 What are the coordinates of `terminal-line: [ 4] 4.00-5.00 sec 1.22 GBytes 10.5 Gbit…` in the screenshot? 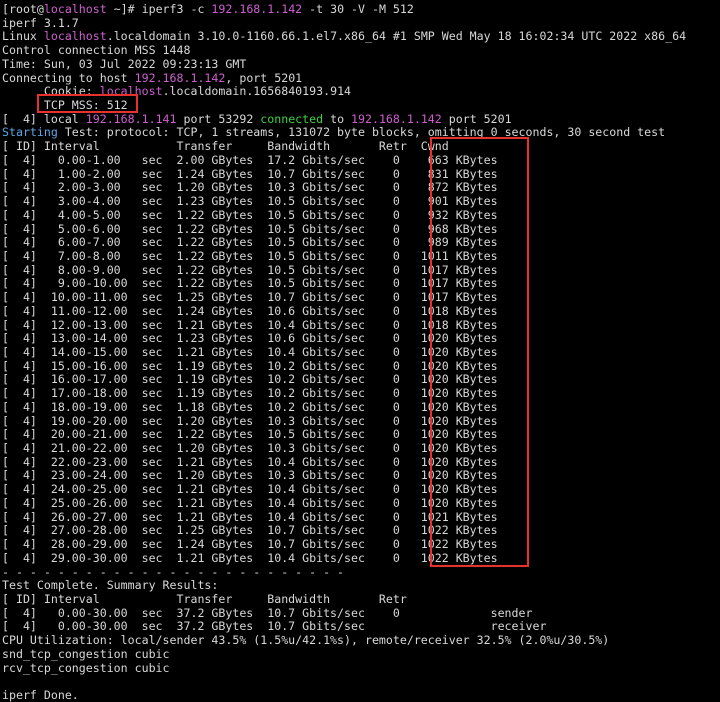 It's located at (250, 215).